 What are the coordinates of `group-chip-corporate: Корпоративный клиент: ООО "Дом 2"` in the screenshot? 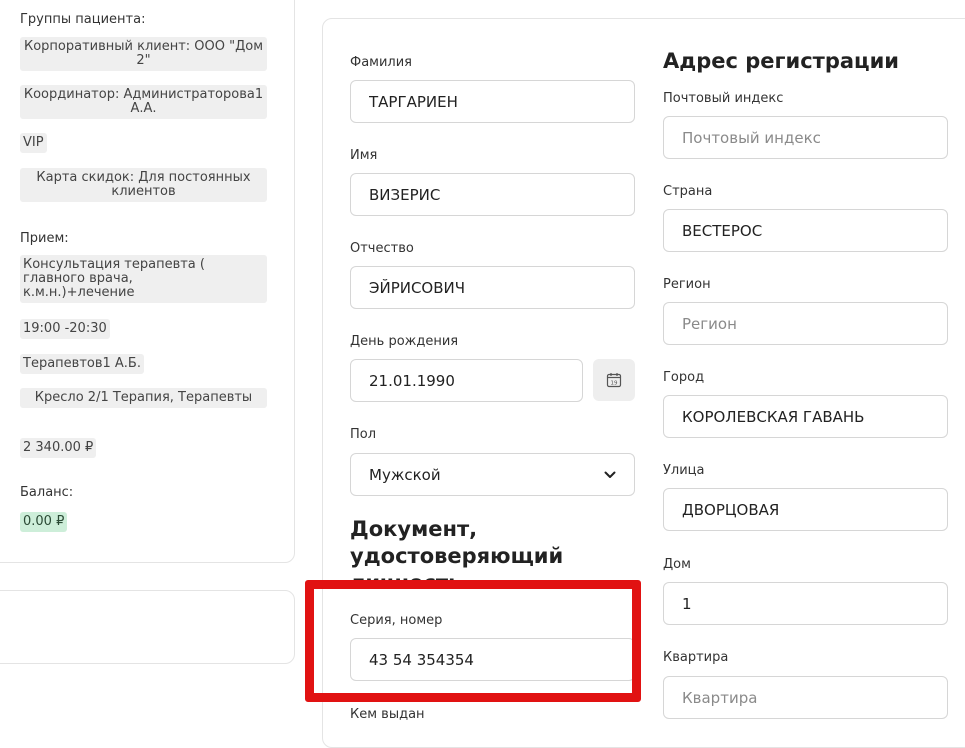 It's located at (143, 54).